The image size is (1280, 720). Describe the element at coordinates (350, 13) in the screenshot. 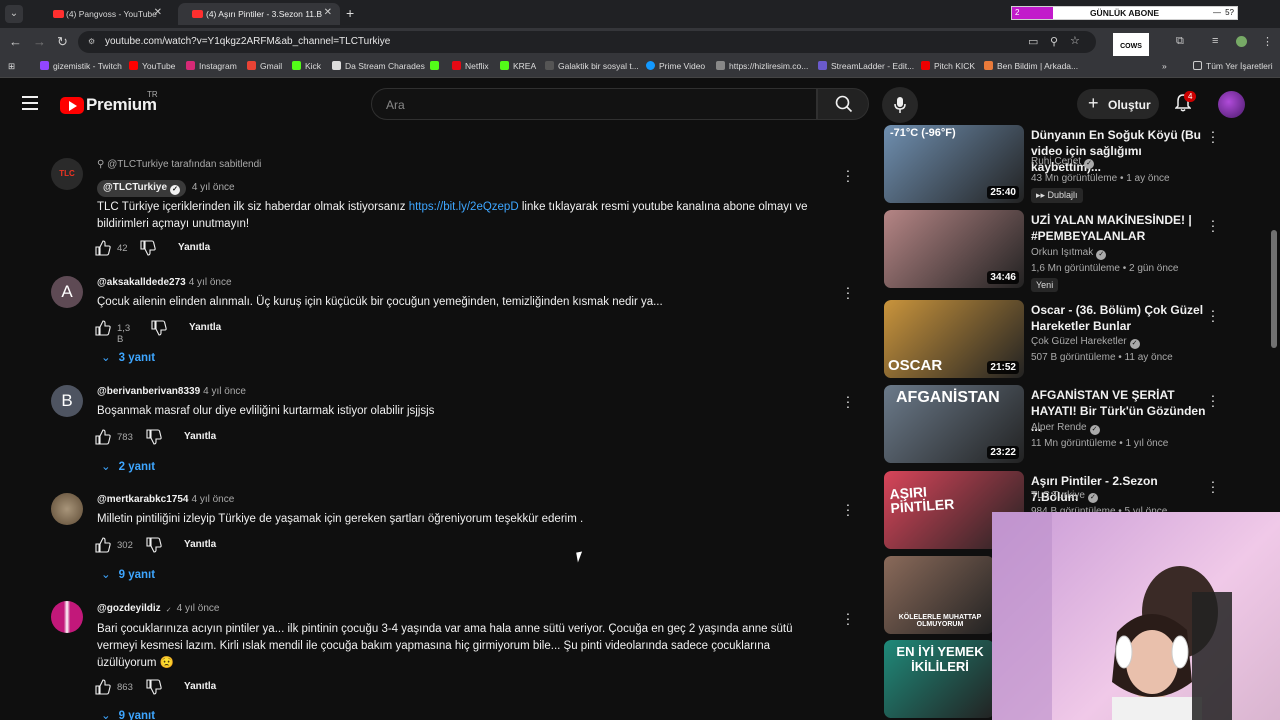

I see `new-tab-button: +` at that location.